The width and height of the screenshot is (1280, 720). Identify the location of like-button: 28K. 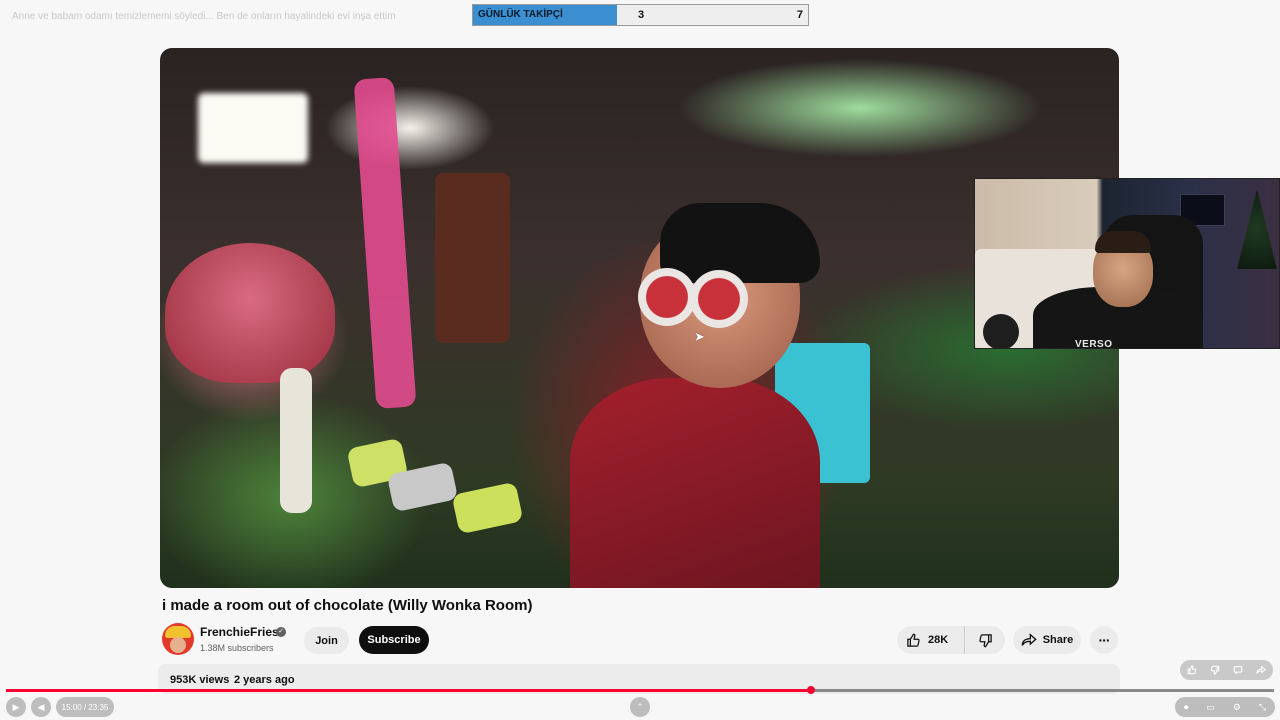
(931, 640).